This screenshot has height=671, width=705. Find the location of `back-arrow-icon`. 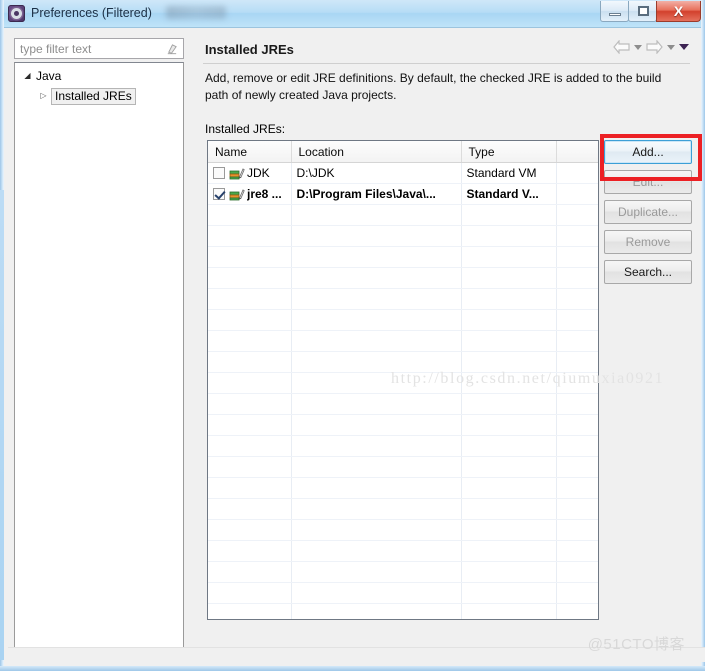

back-arrow-icon is located at coordinates (621, 47).